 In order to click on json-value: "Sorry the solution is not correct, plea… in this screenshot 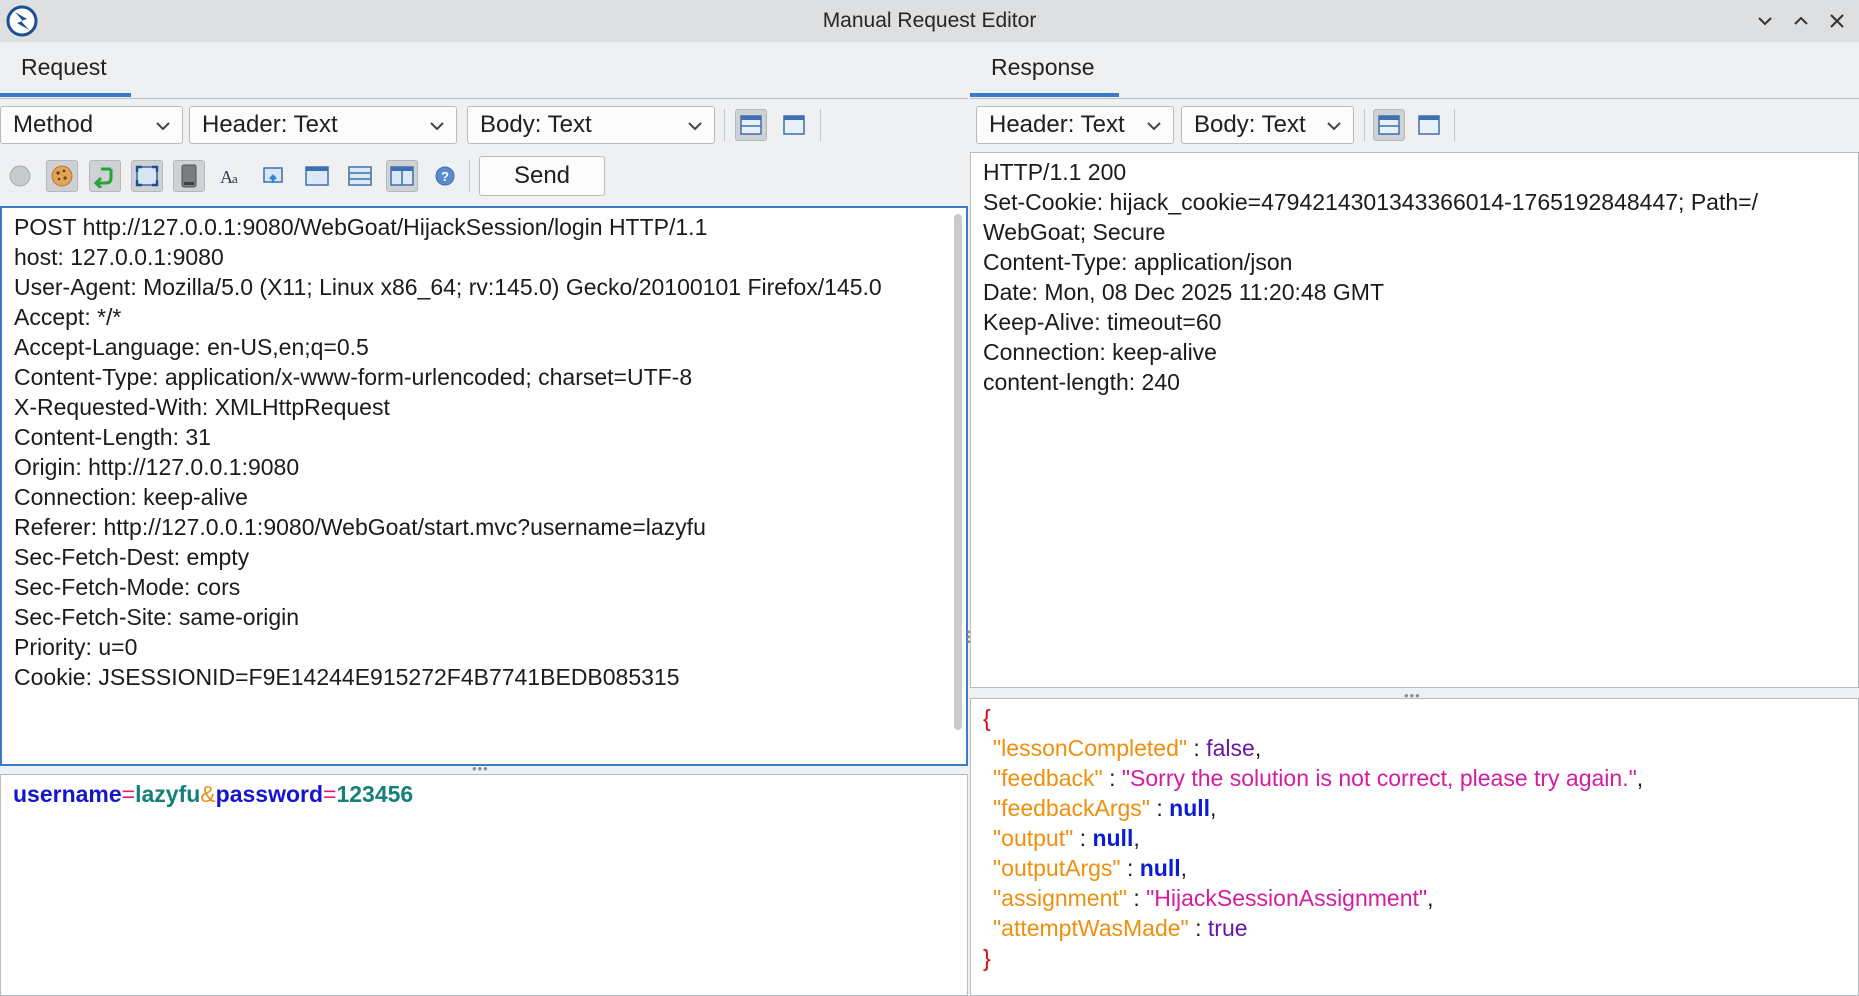, I will do `click(1379, 778)`.